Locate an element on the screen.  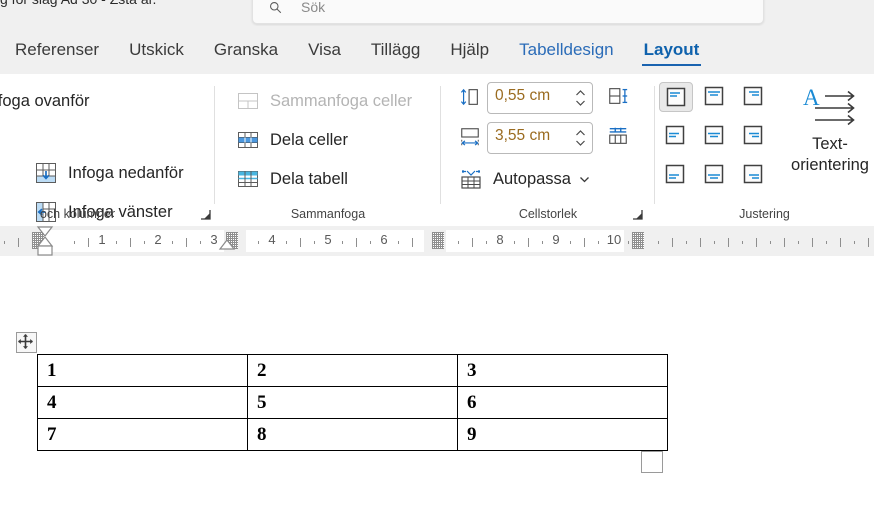
split-cells-label: Dela celler is located at coordinates (309, 139).